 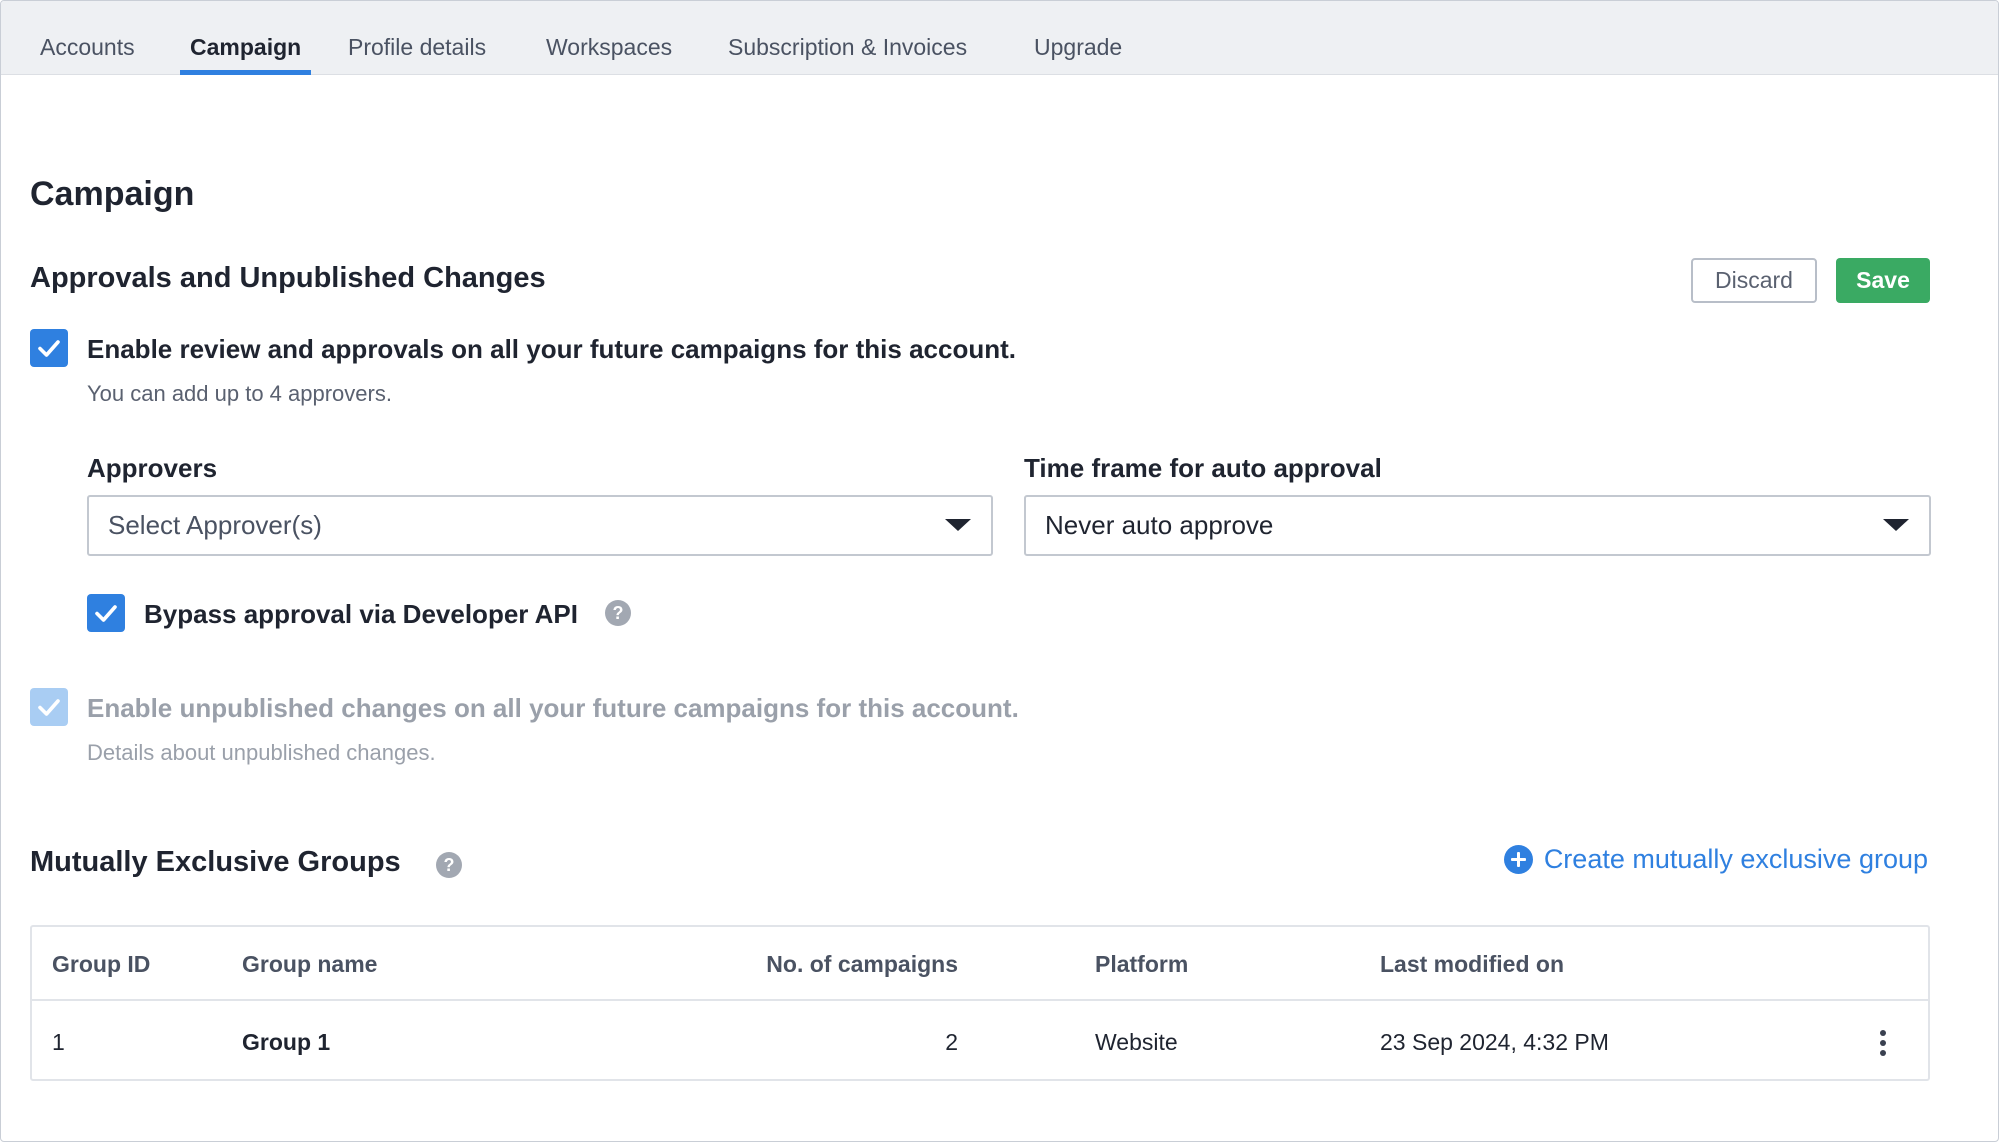 I want to click on create-group-label: Create mutually exclusive group, so click(x=1735, y=859).